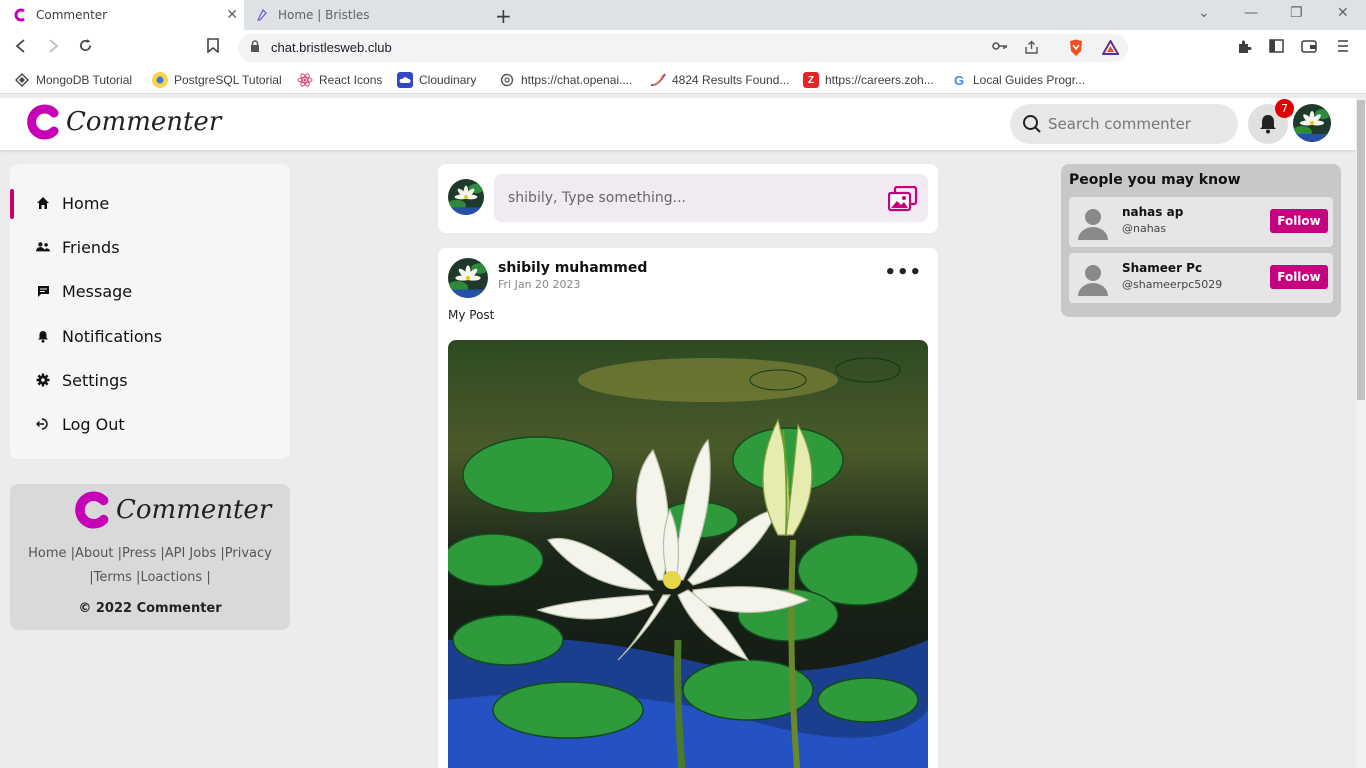  Describe the element at coordinates (262, 15) in the screenshot. I see `bristles-favicon-icon` at that location.